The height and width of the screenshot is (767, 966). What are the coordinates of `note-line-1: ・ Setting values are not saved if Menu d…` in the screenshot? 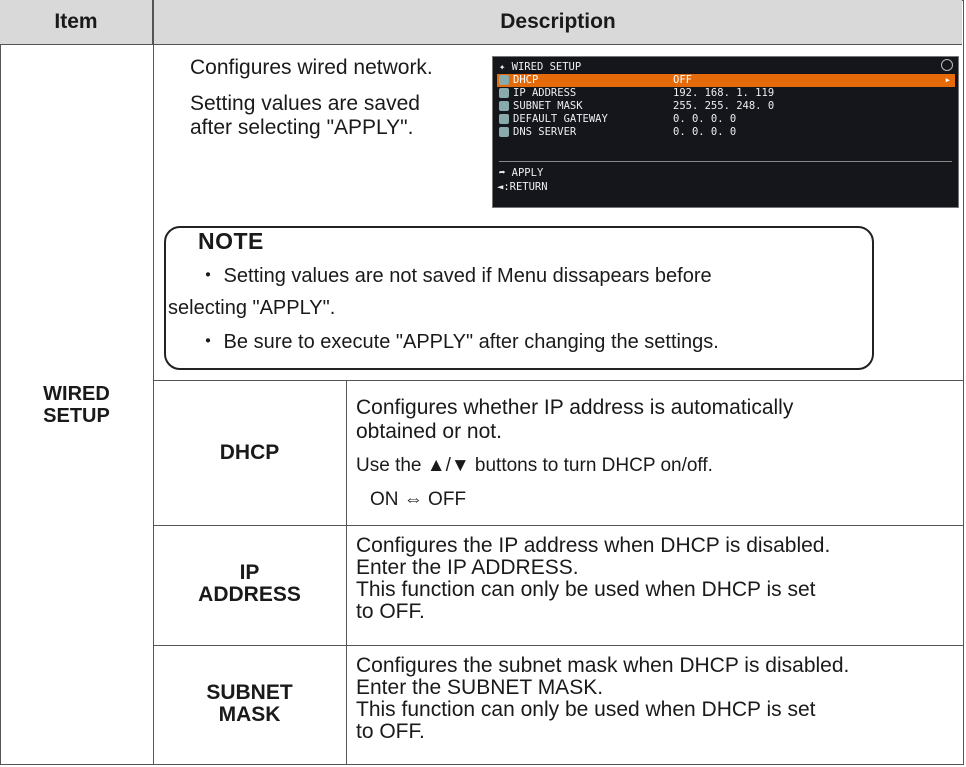 It's located at (455, 276).